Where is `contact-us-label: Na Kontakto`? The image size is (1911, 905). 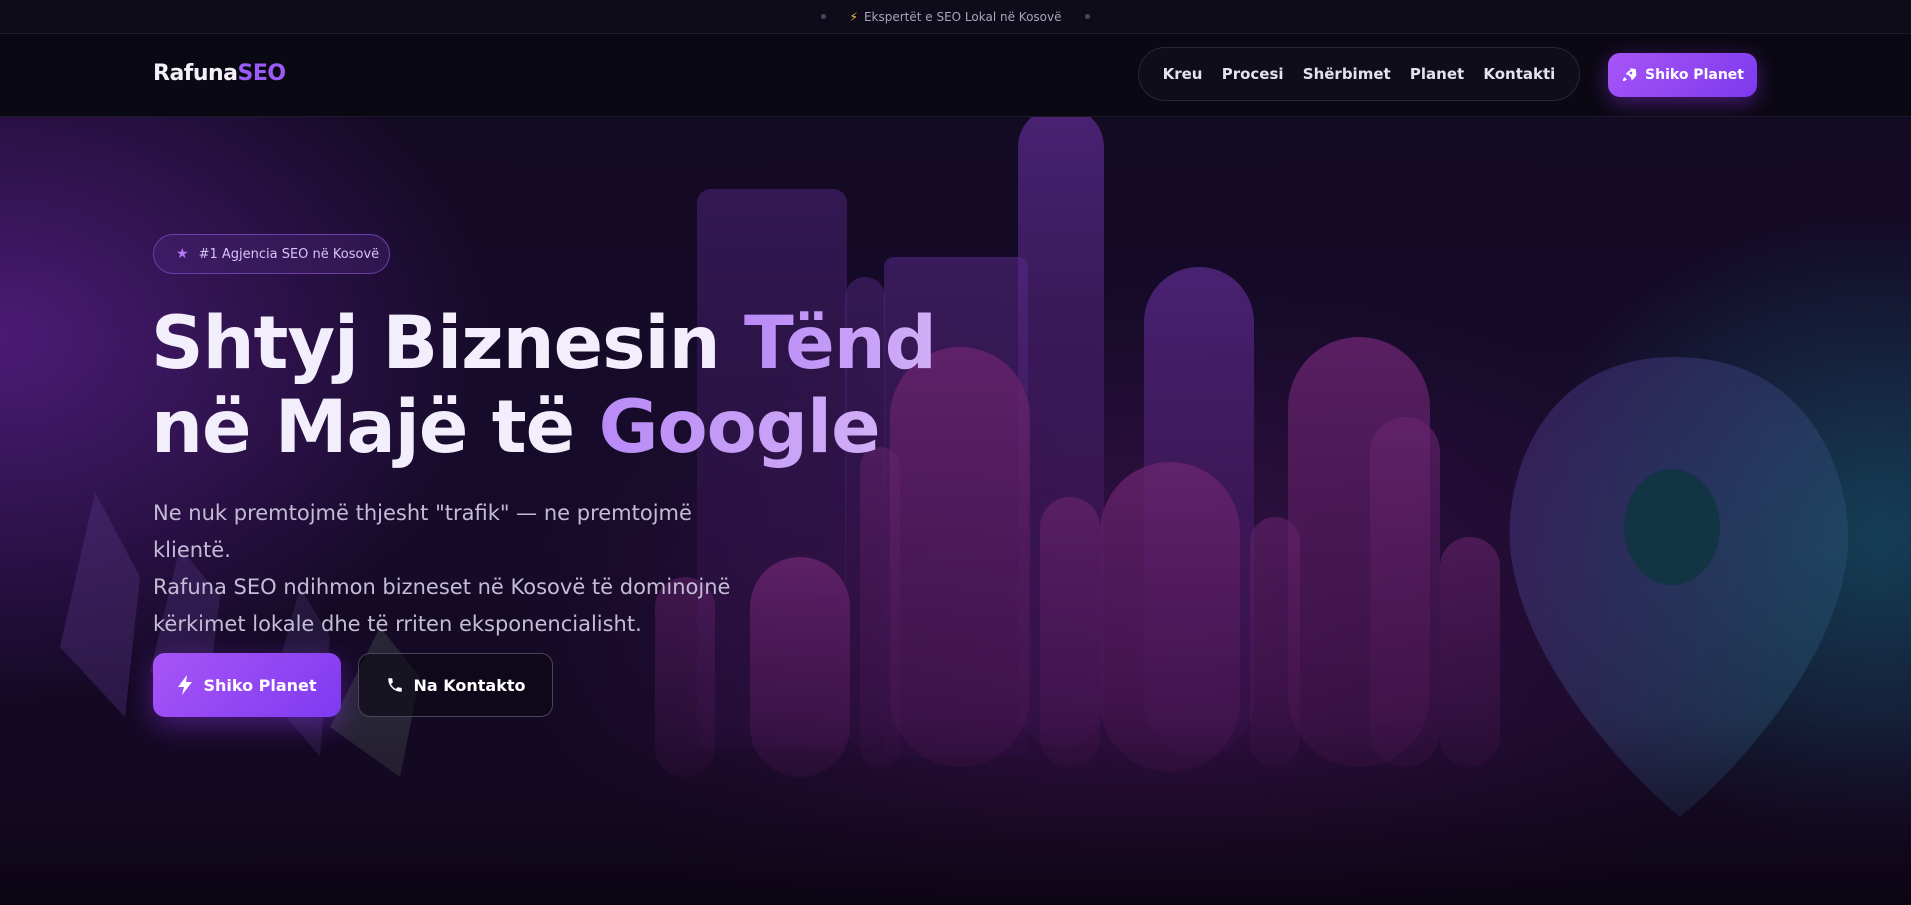
contact-us-label: Na Kontakto is located at coordinates (469, 685).